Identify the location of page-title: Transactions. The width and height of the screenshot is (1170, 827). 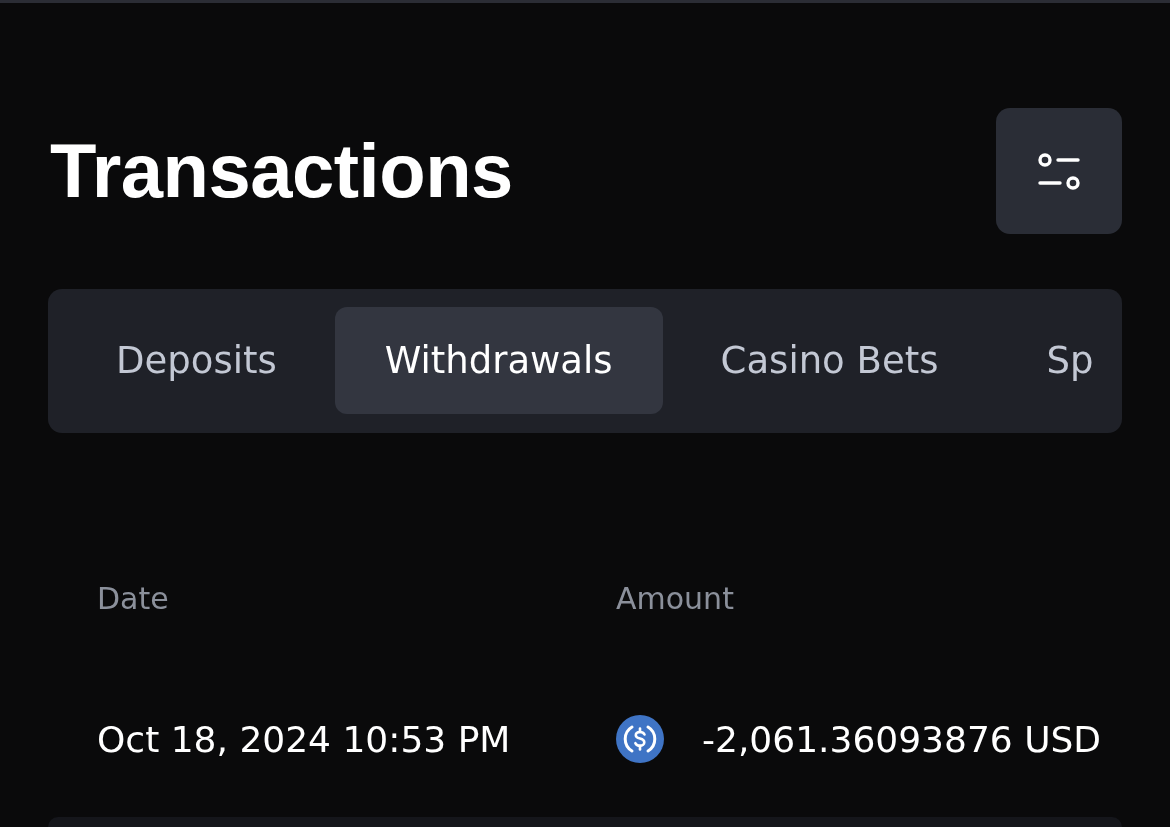
(281, 171).